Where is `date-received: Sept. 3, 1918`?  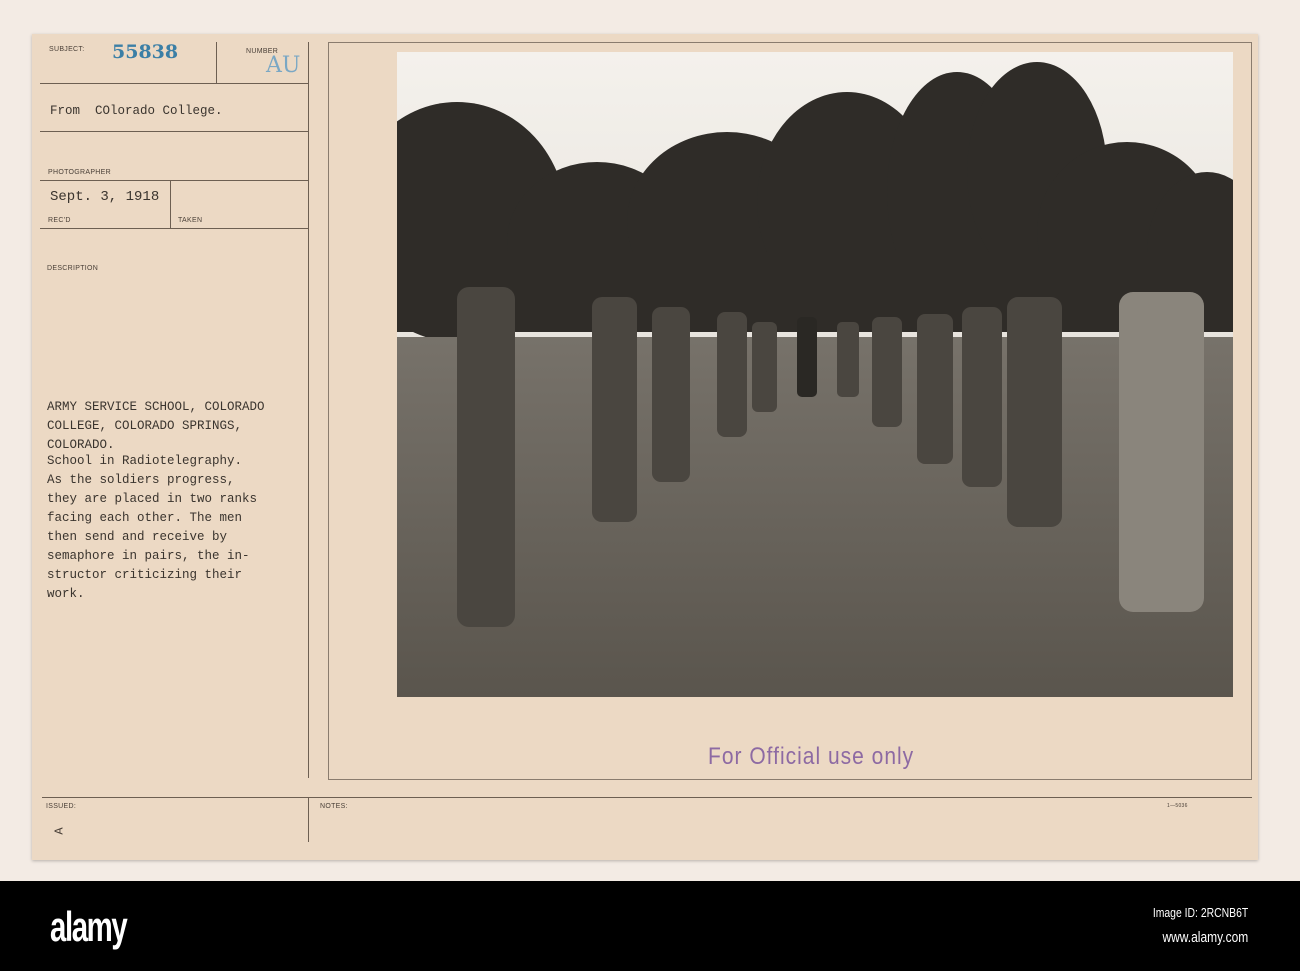
date-received: Sept. 3, 1918 is located at coordinates (105, 197).